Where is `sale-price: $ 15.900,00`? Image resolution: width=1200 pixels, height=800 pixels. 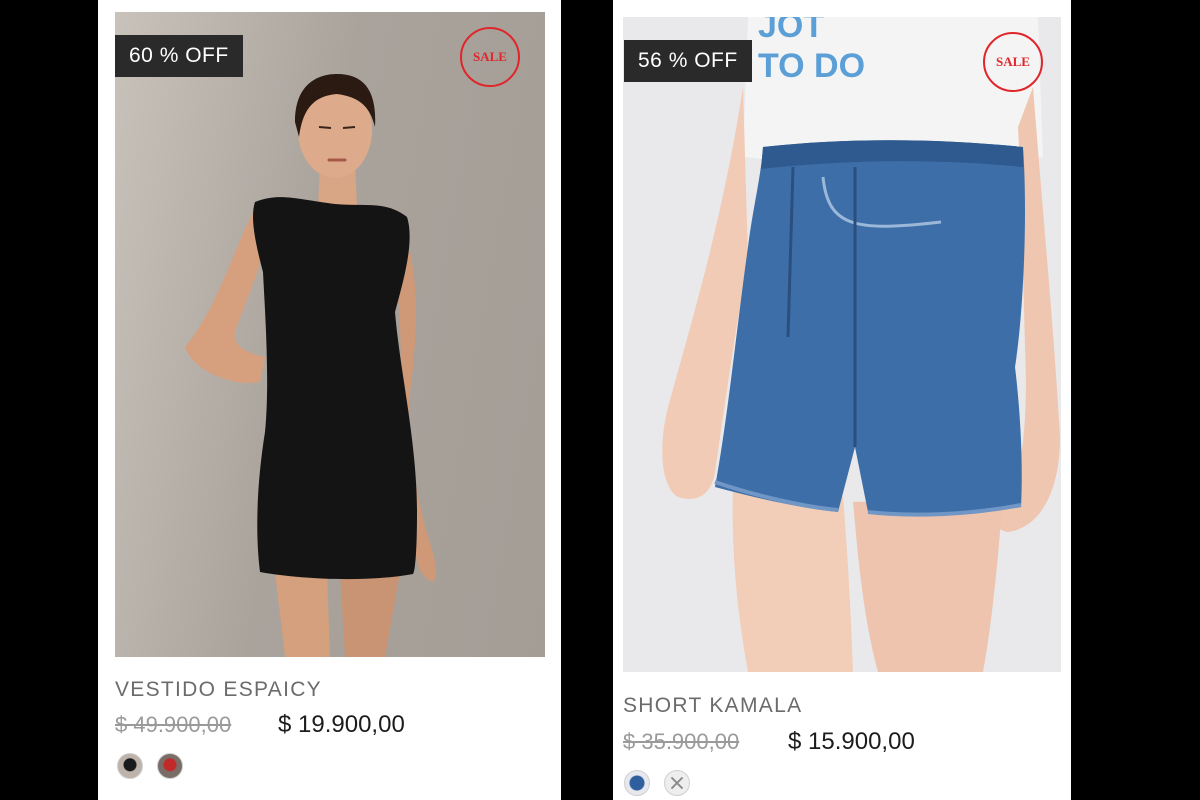
sale-price: $ 15.900,00 is located at coordinates (851, 741).